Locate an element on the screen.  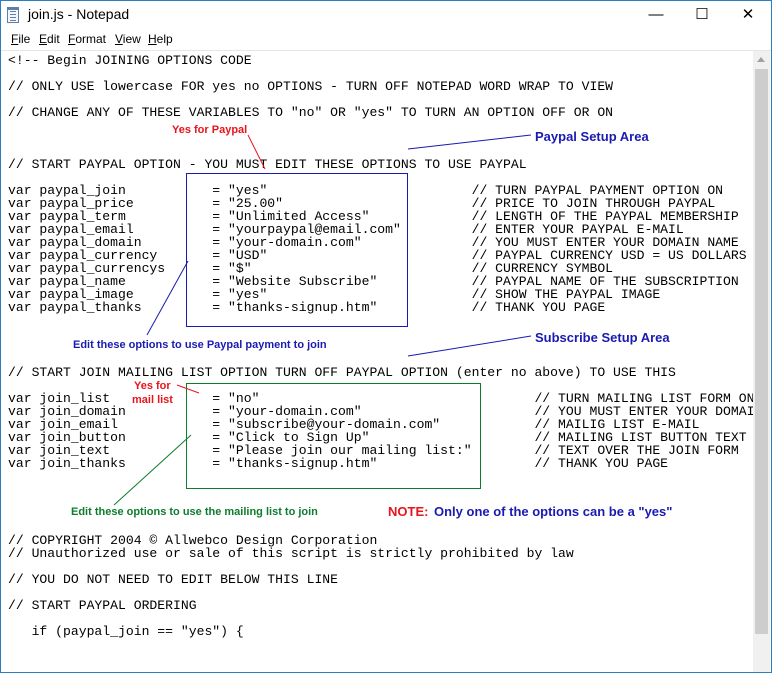
maximize-button: ☐ is located at coordinates (702, 15).